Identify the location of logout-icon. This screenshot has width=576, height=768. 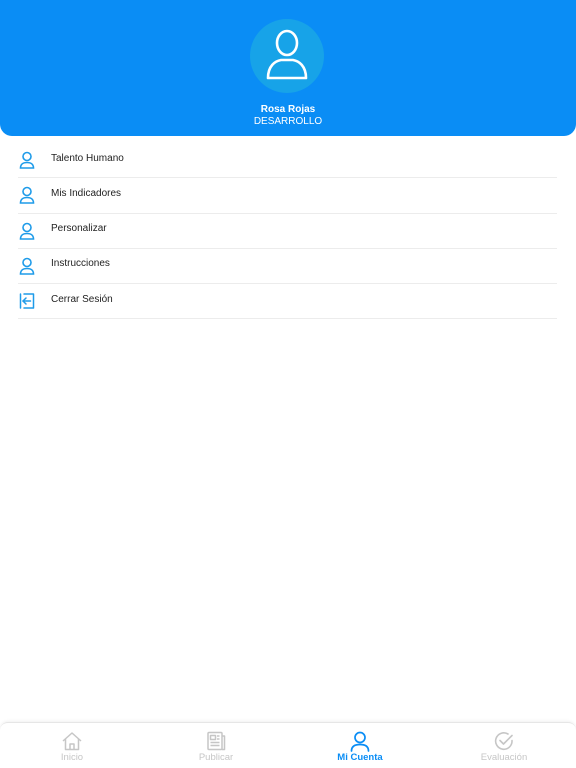
(27, 301).